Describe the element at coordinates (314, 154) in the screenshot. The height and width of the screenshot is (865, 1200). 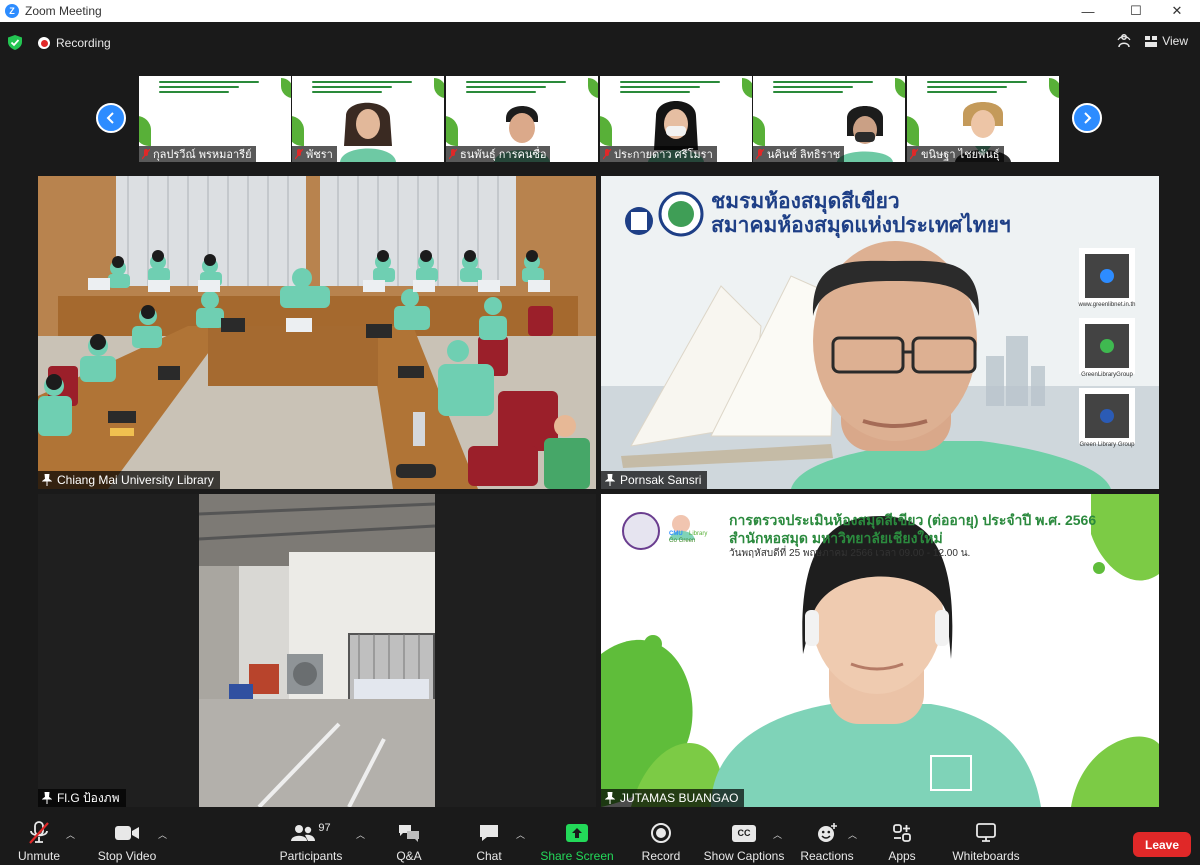
I see `thumbnail-name-label: พัชรา` at that location.